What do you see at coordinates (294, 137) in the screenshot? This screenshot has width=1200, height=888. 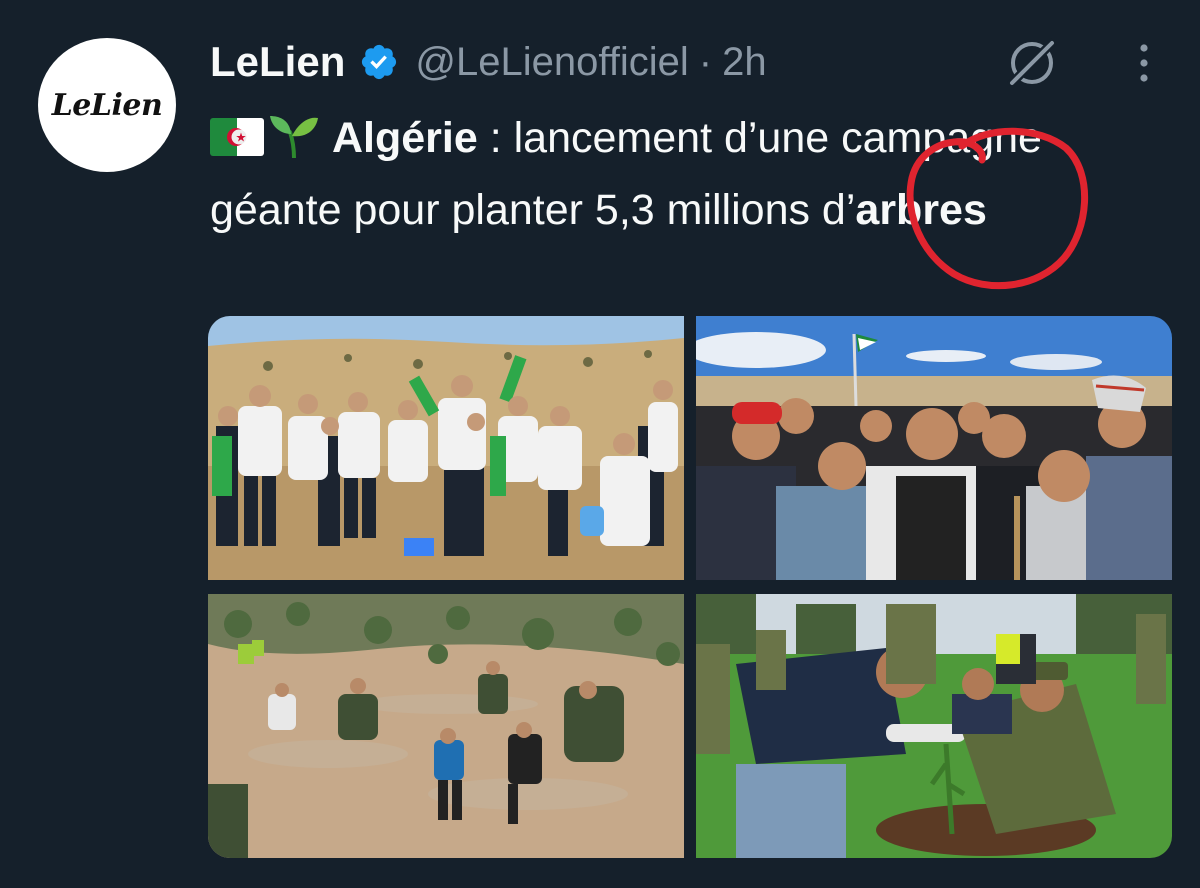 I see `seedling-emoji` at bounding box center [294, 137].